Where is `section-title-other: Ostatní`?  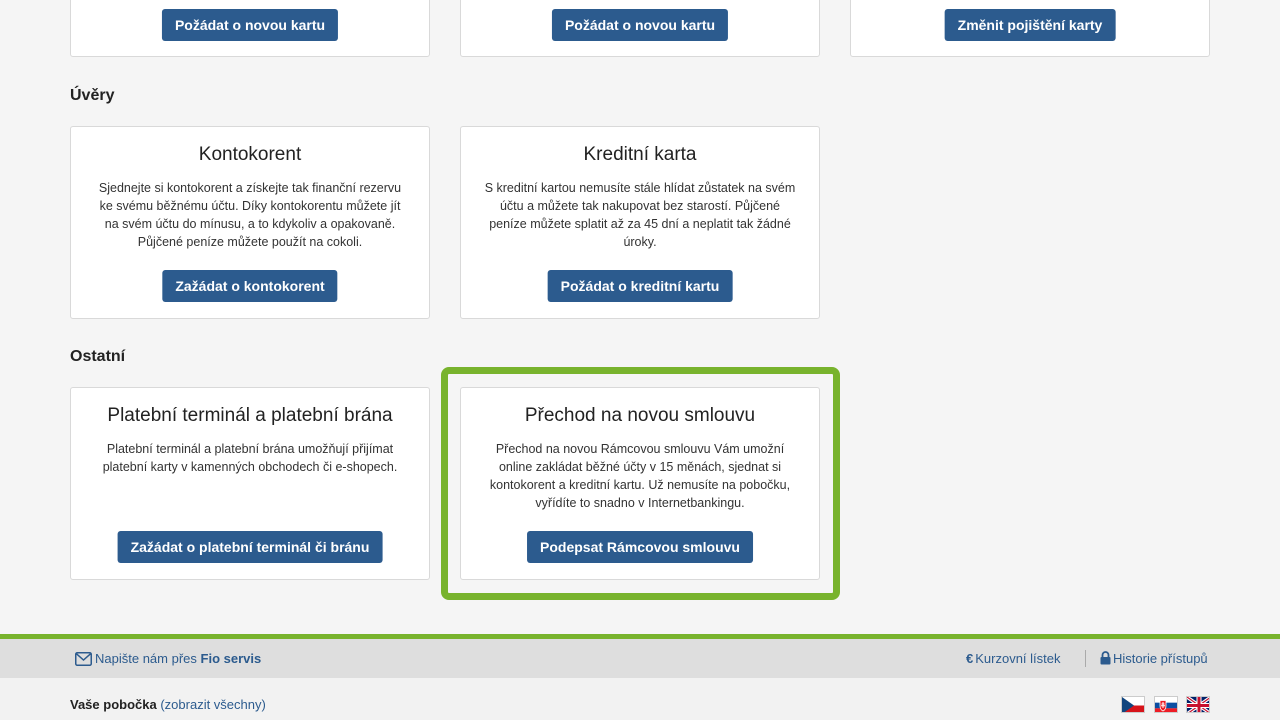 section-title-other: Ostatní is located at coordinates (98, 356).